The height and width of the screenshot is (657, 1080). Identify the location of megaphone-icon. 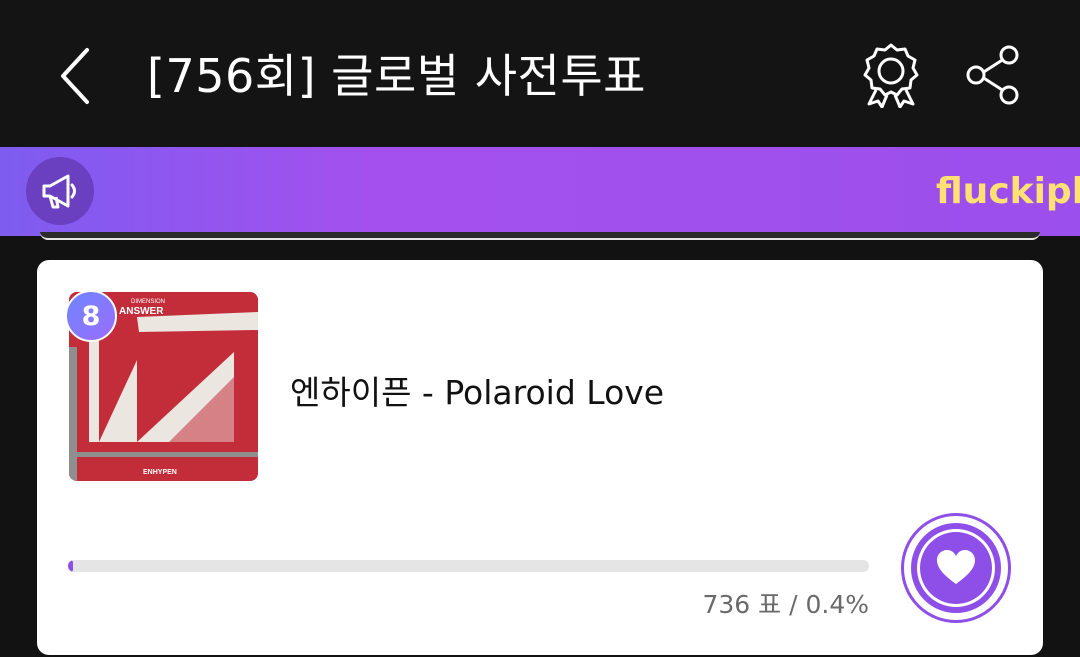
(59, 191).